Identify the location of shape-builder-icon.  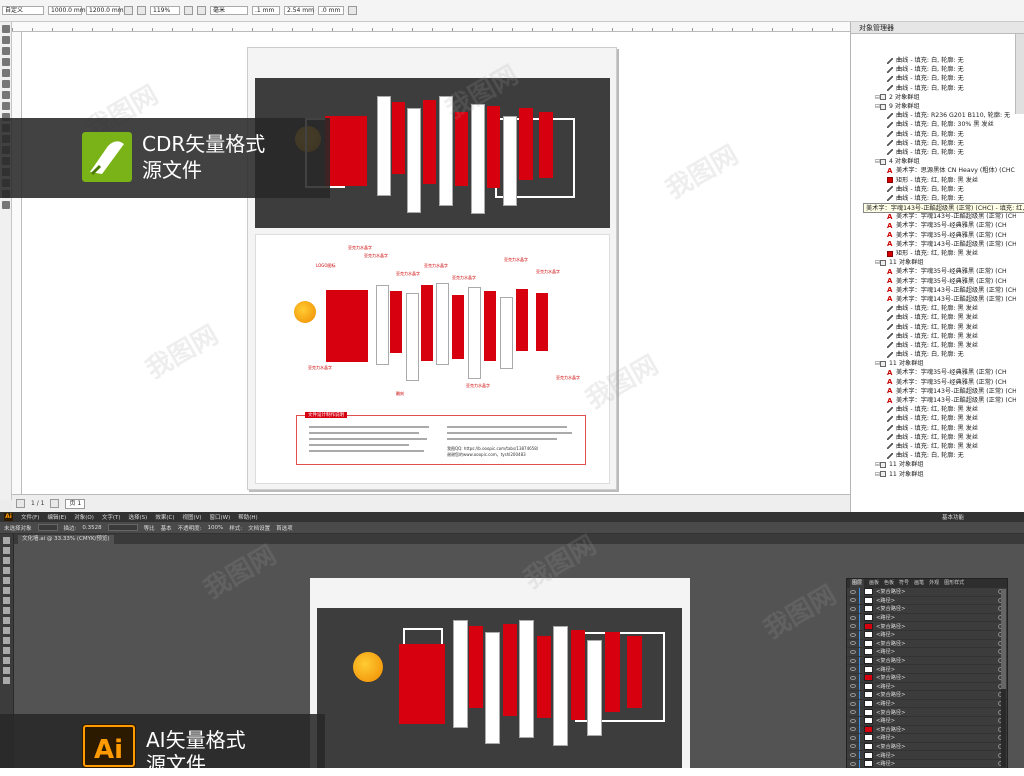
(6, 660).